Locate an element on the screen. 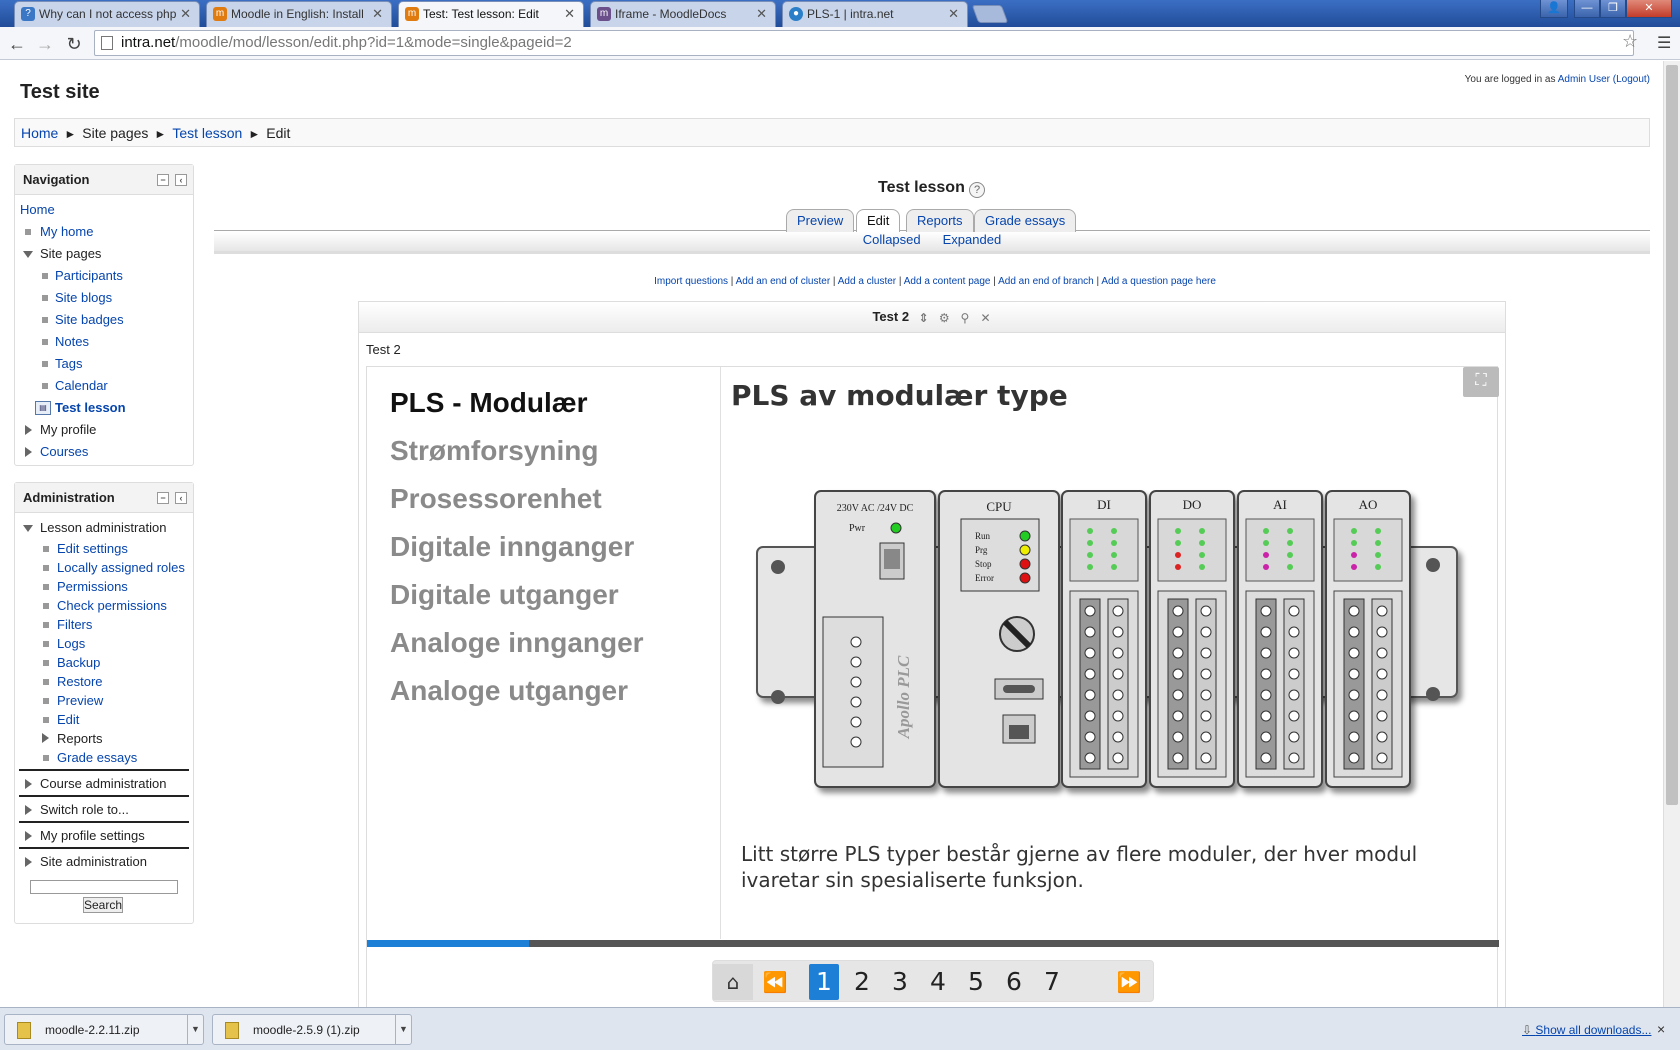  browser-tab: m Iframe - MoodleDocs ✕ is located at coordinates (683, 14).